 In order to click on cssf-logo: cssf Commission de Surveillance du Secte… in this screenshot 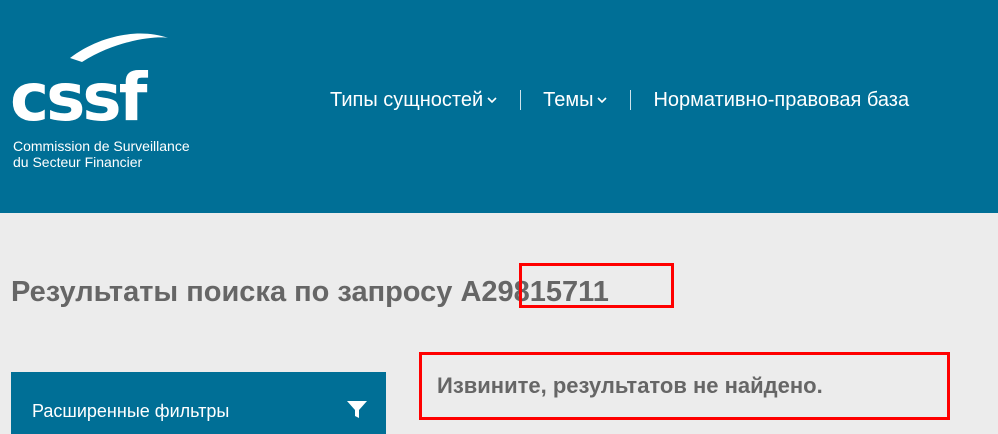, I will do `click(110, 105)`.